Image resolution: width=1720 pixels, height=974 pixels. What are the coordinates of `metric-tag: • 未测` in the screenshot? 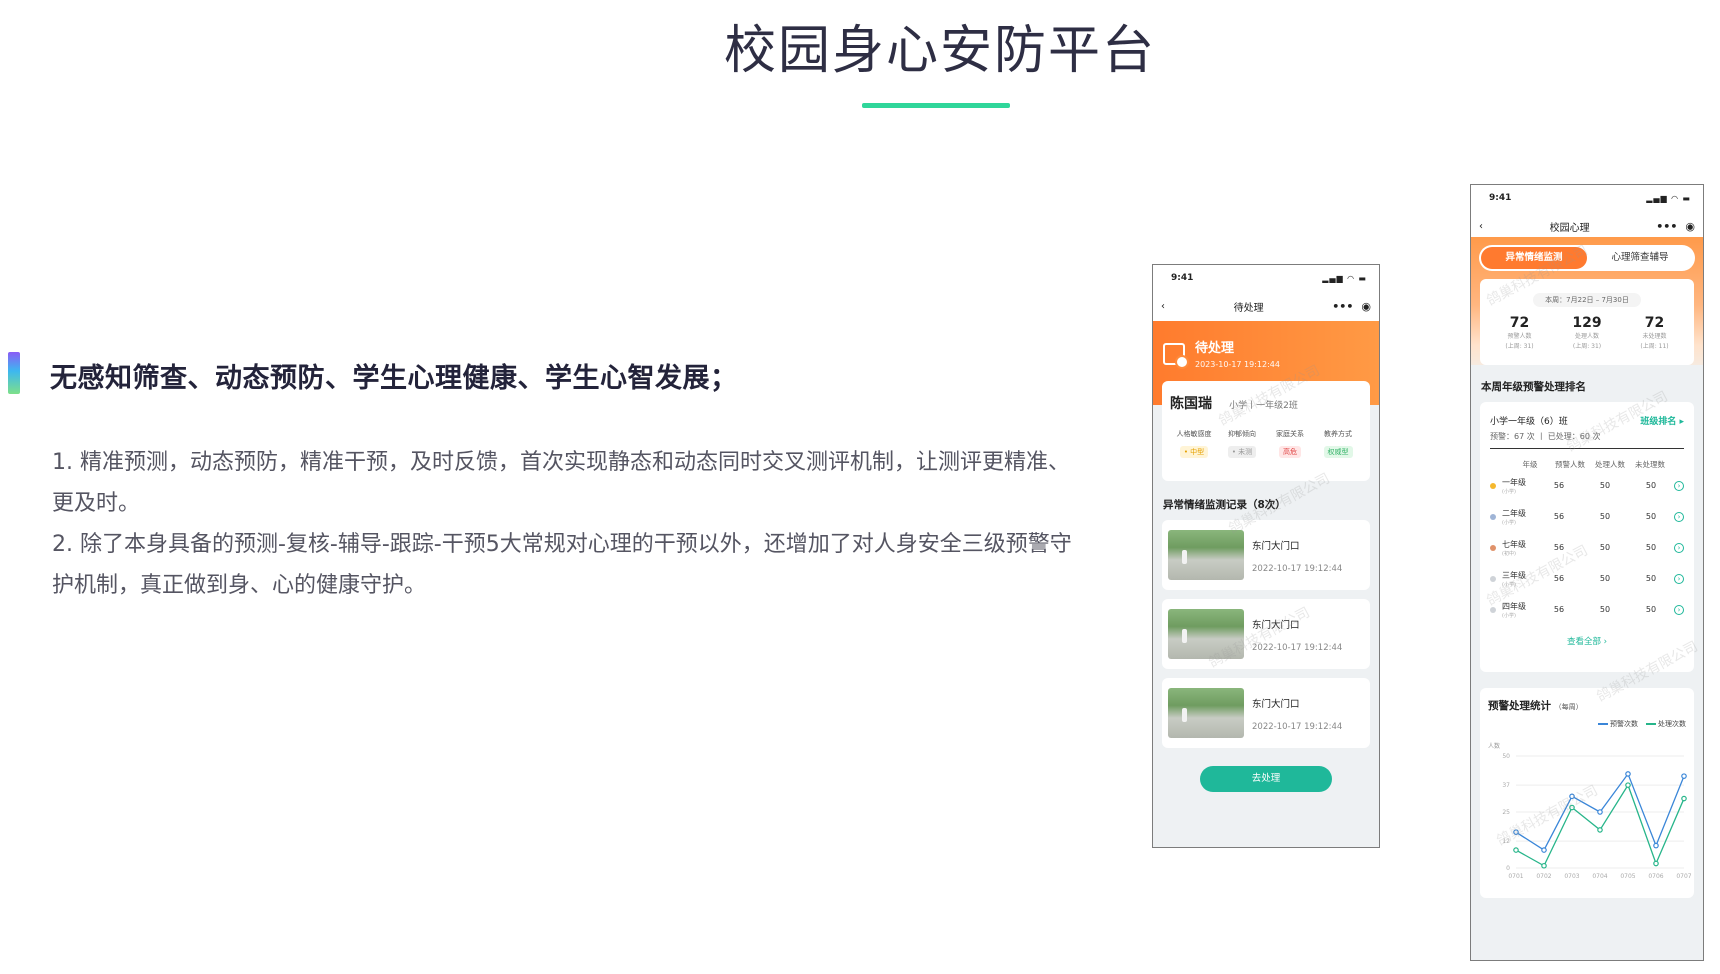 It's located at (1242, 452).